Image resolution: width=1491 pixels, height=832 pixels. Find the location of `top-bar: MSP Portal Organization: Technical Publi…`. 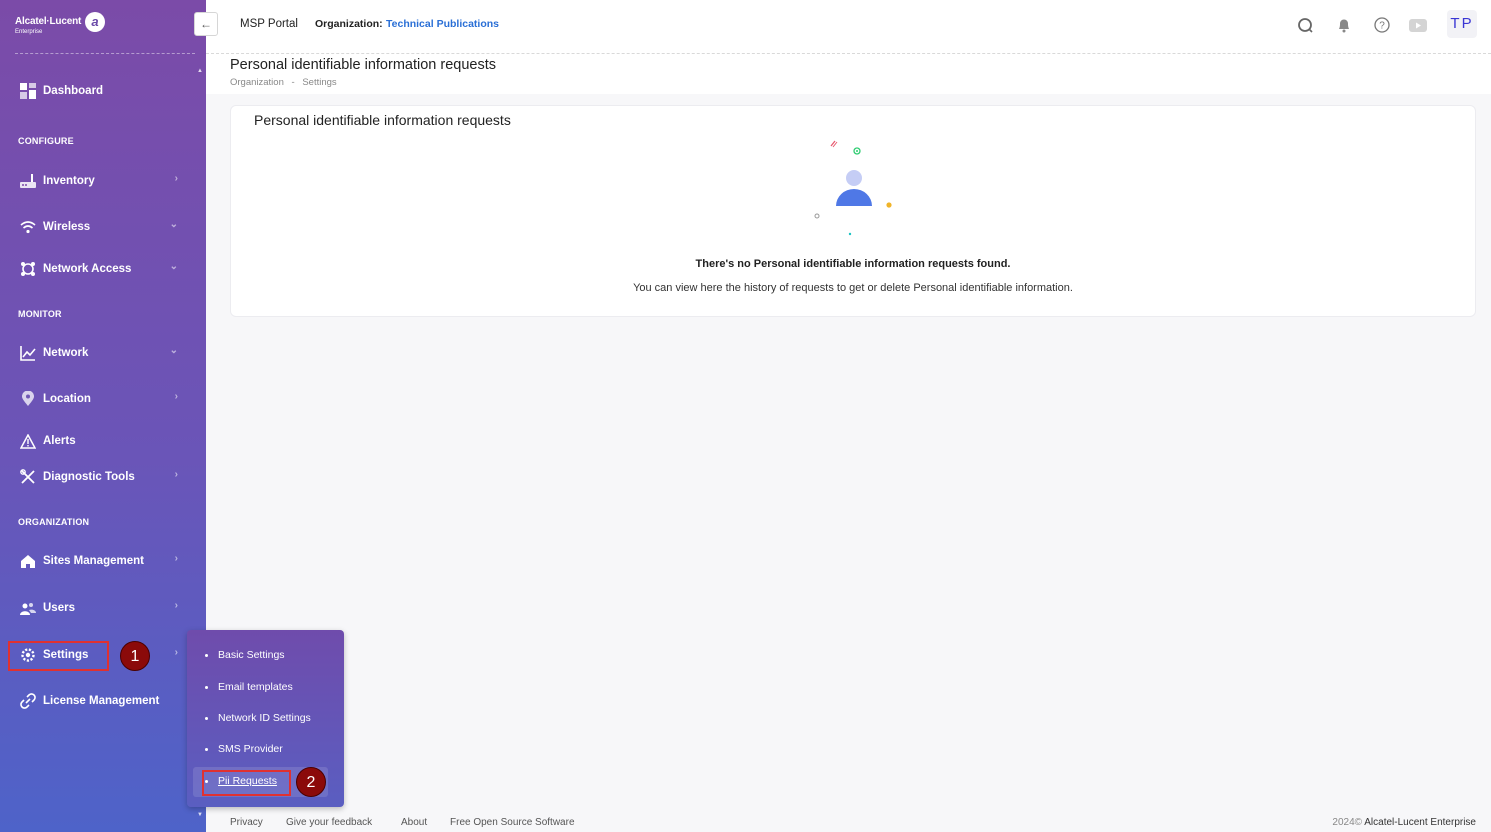

top-bar: MSP Portal Organization: Technical Publi… is located at coordinates (848, 27).